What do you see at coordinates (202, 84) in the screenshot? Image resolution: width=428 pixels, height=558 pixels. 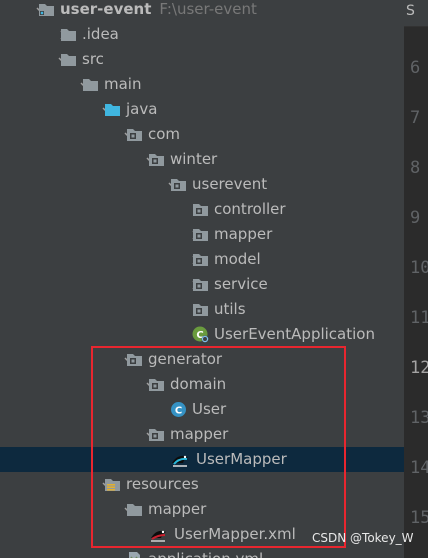 I see `tree-row: main` at bounding box center [202, 84].